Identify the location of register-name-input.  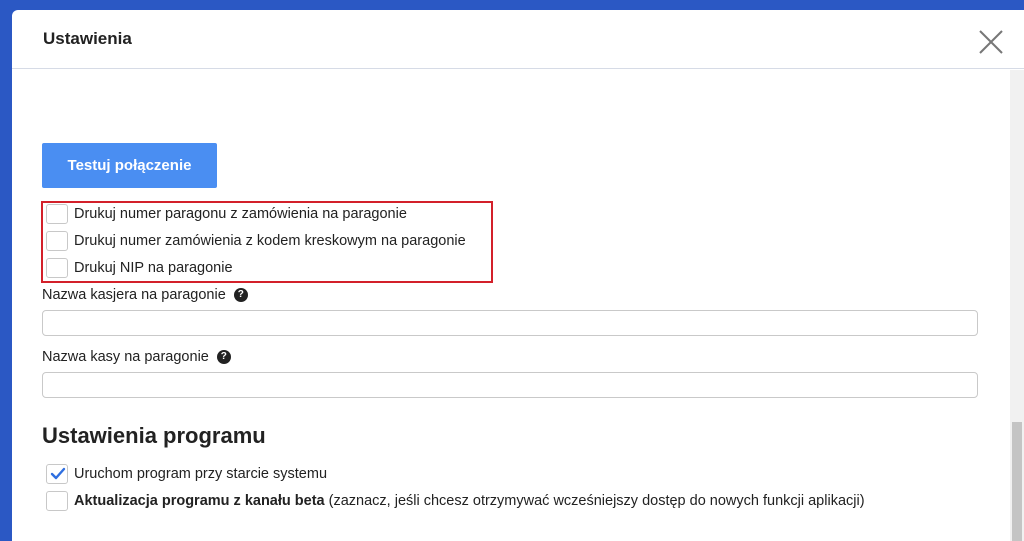
(510, 385).